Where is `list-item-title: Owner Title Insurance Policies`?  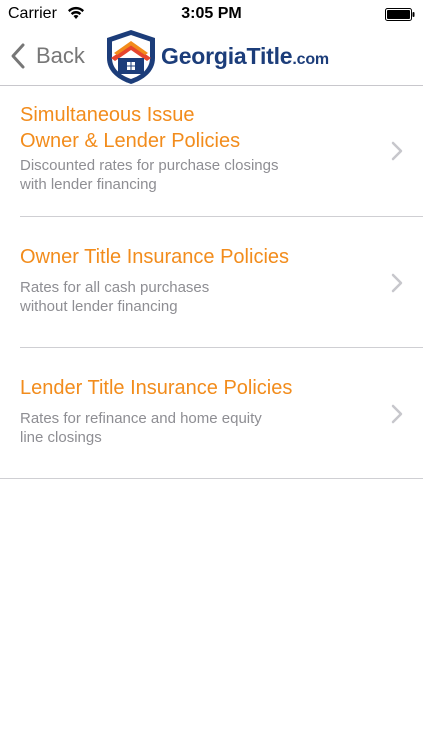
list-item-title: Owner Title Insurance Policies is located at coordinates (155, 257).